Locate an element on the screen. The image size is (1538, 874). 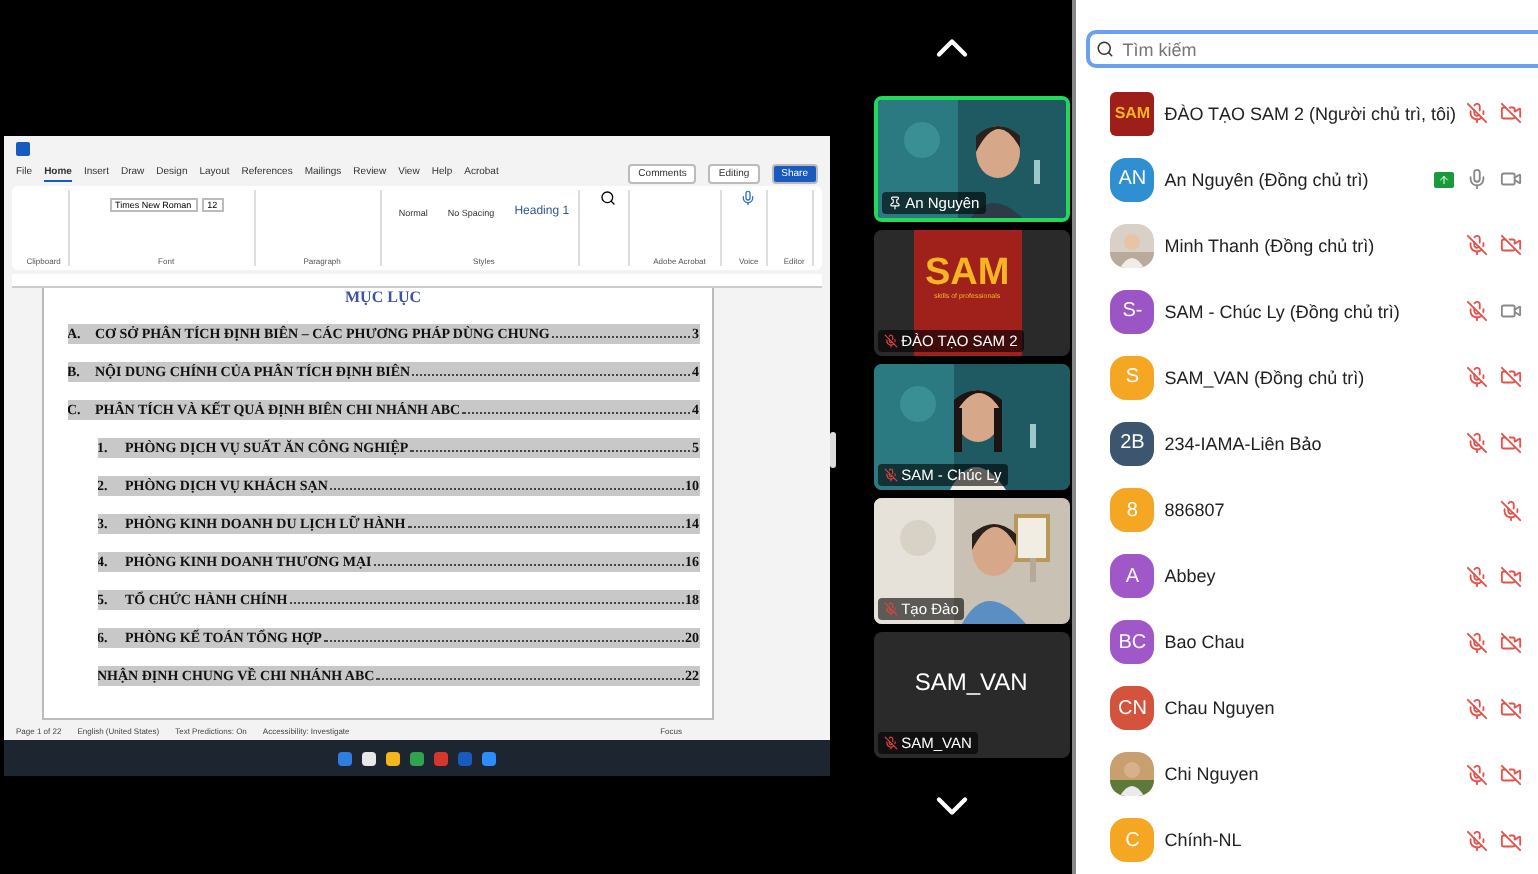
toc-title: MỤC LỤC is located at coordinates (383, 297).